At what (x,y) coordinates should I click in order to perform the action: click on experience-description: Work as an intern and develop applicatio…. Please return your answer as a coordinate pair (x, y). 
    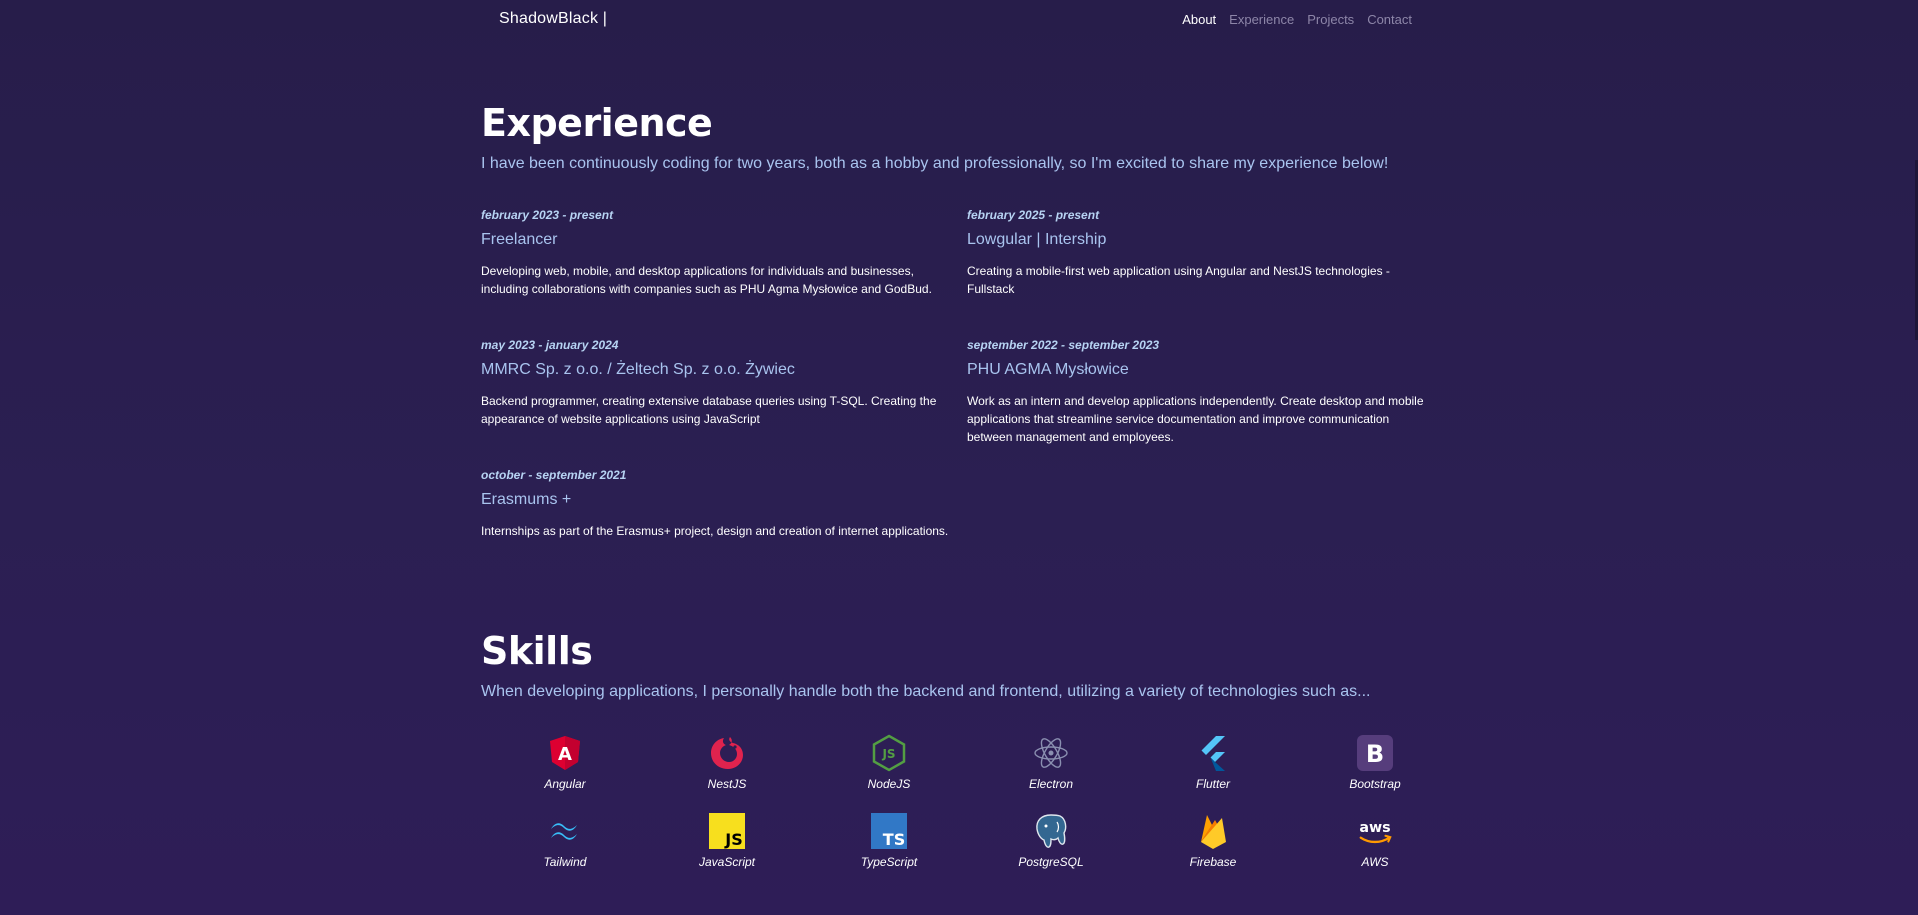
    Looking at the image, I should click on (1195, 419).